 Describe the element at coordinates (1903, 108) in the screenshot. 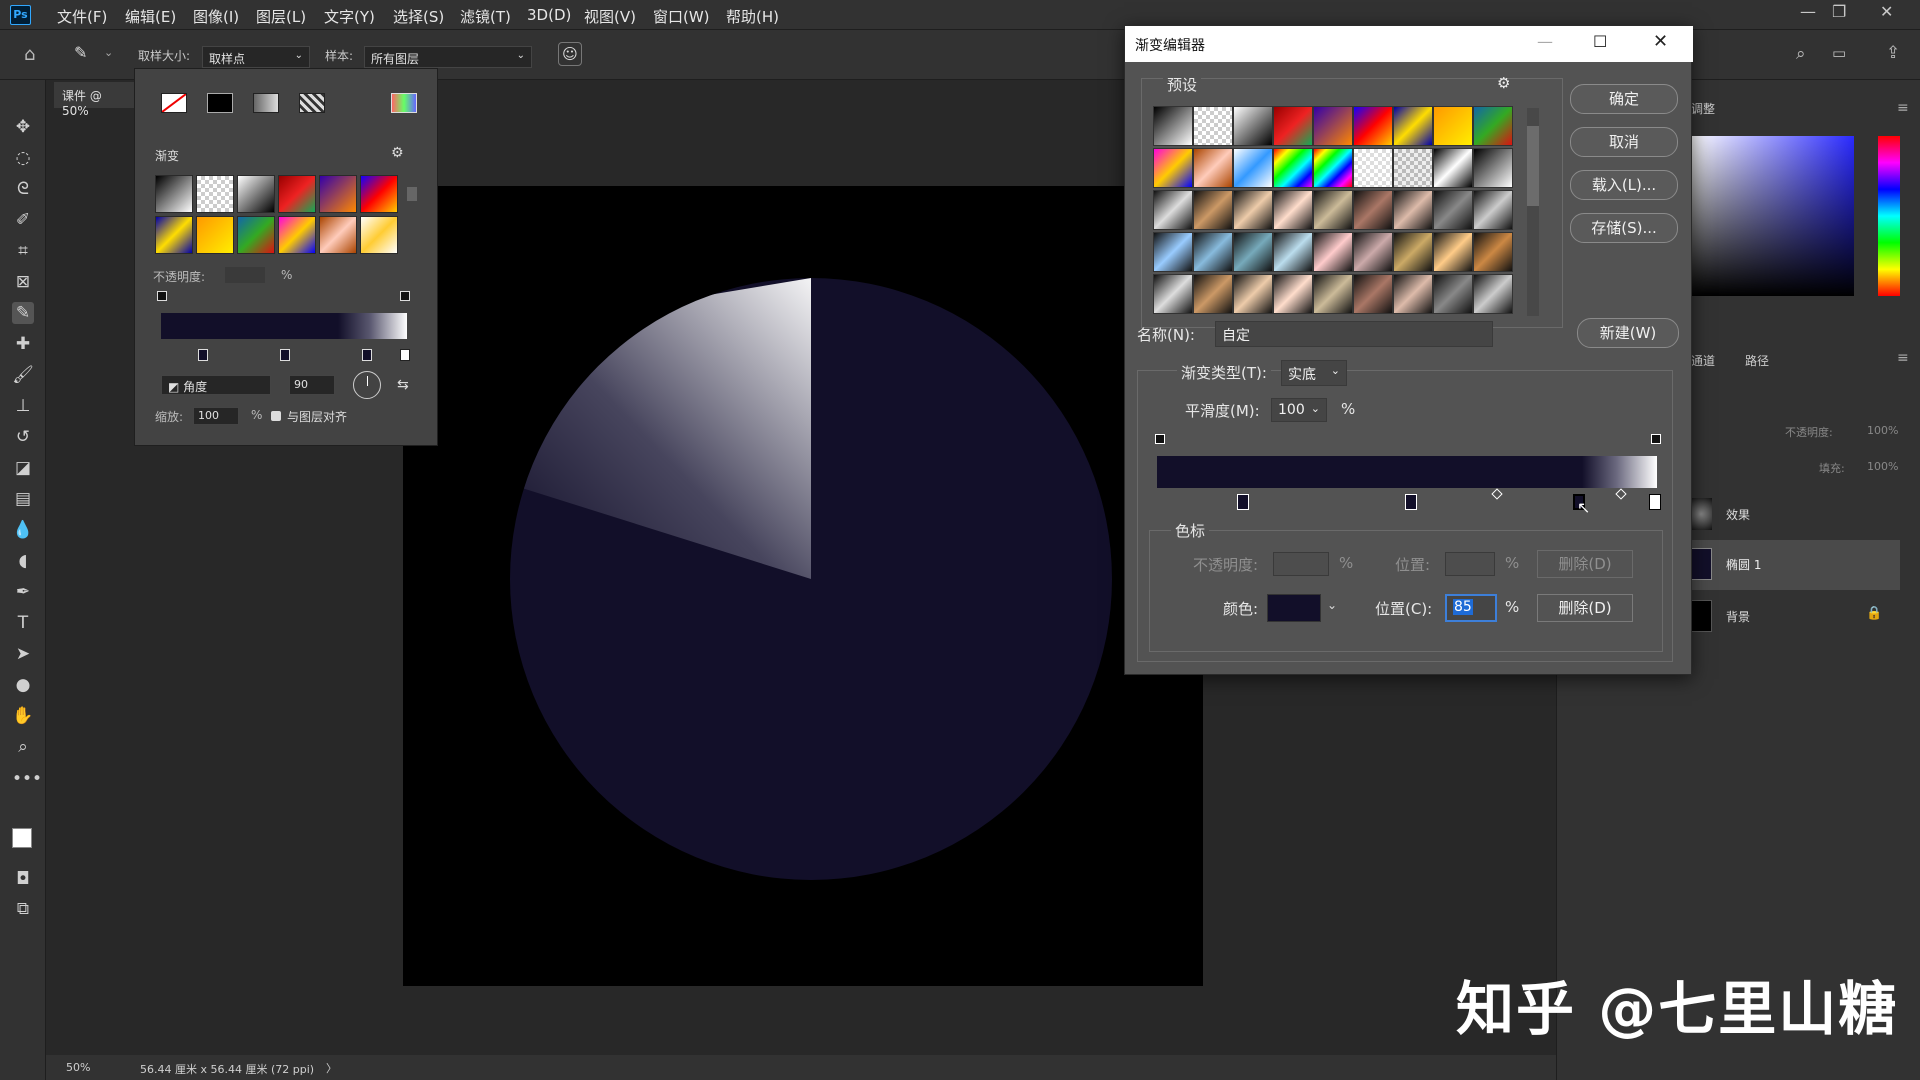

I see `panel-menu-icon: ≡` at that location.